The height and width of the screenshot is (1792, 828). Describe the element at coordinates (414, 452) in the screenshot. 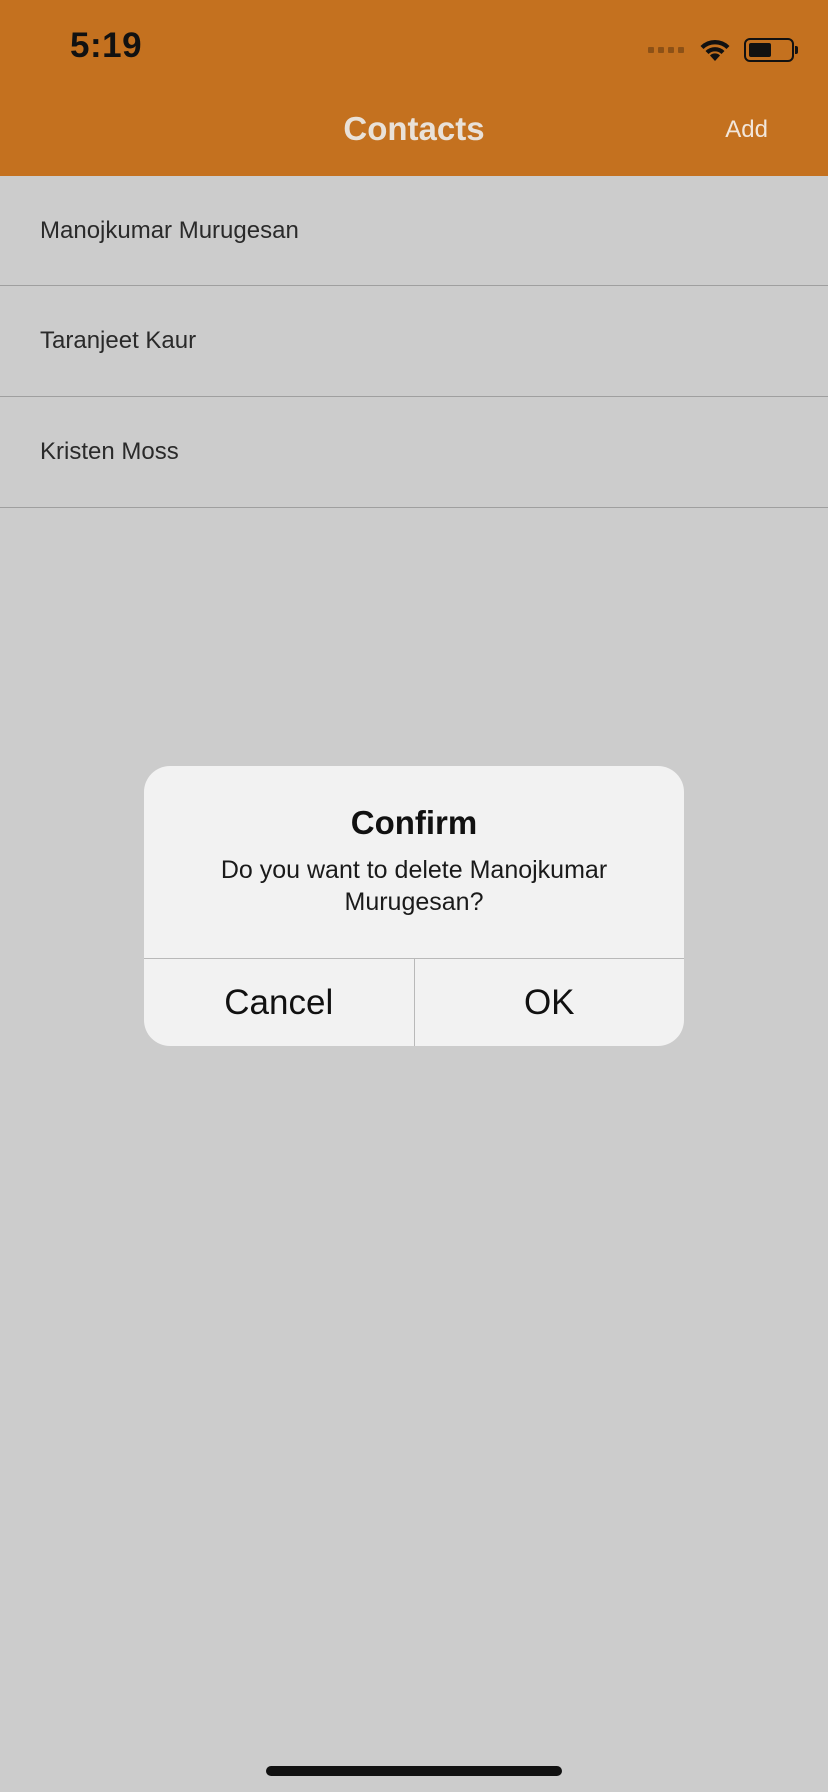

I see `list-item: Kristen Moss` at that location.